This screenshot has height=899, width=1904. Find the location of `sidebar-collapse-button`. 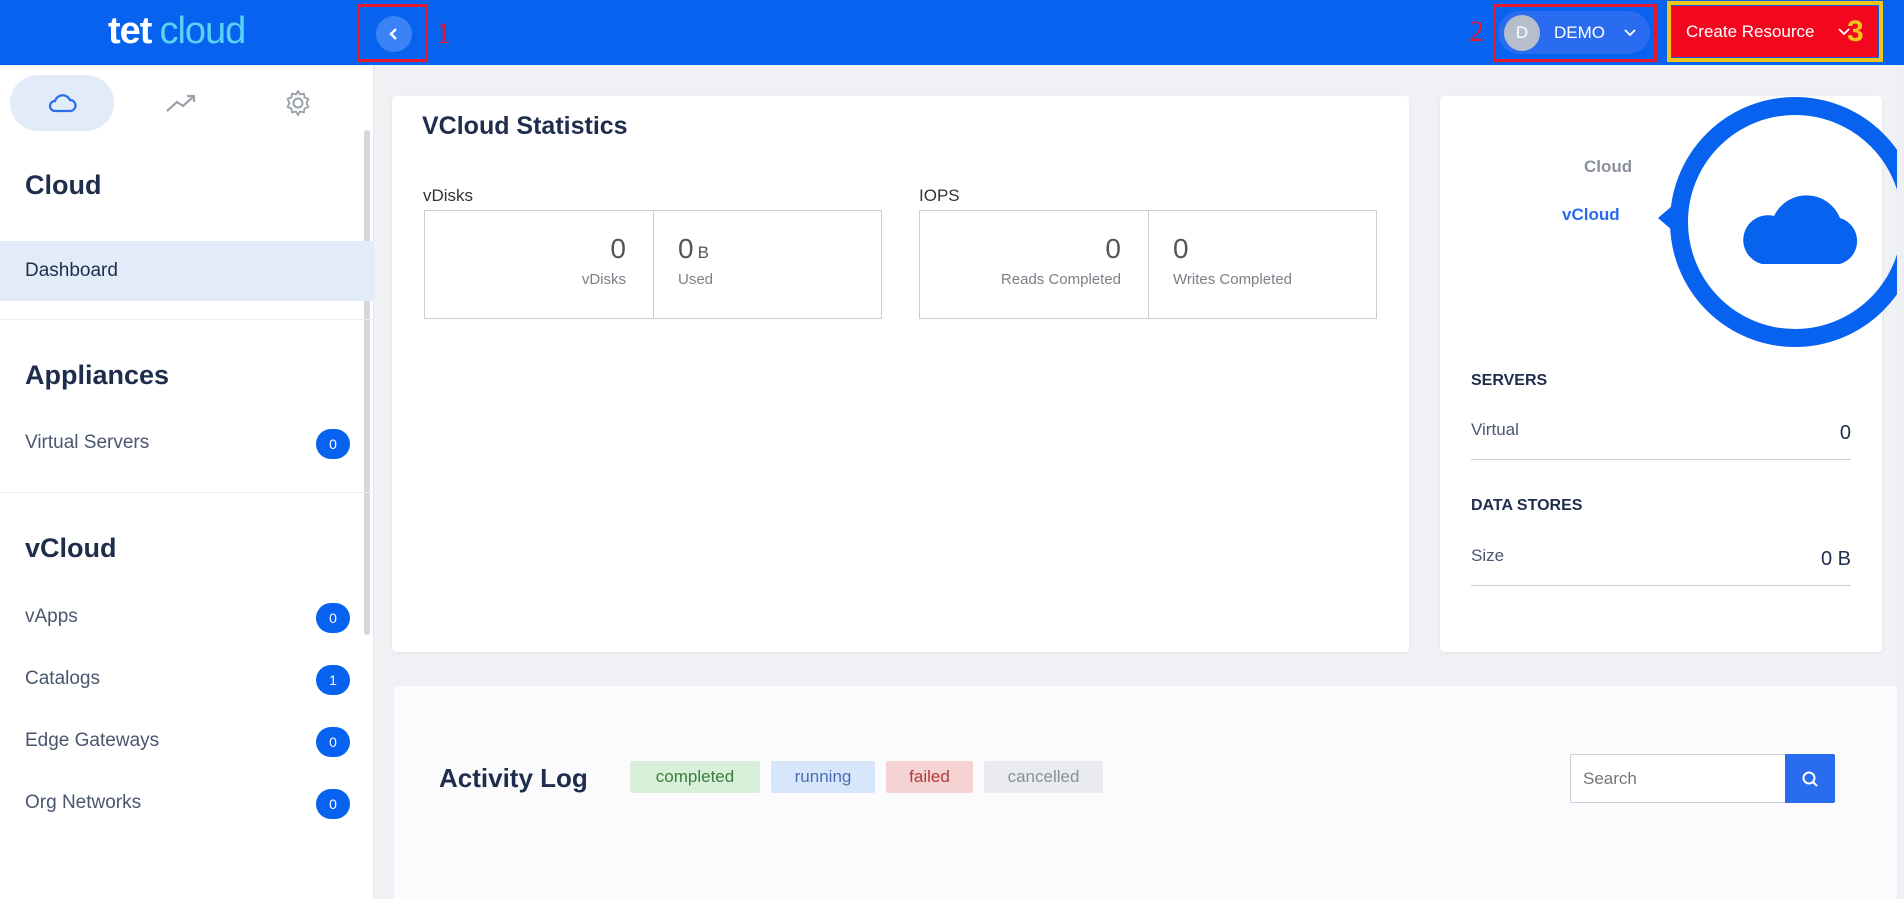

sidebar-collapse-button is located at coordinates (394, 34).